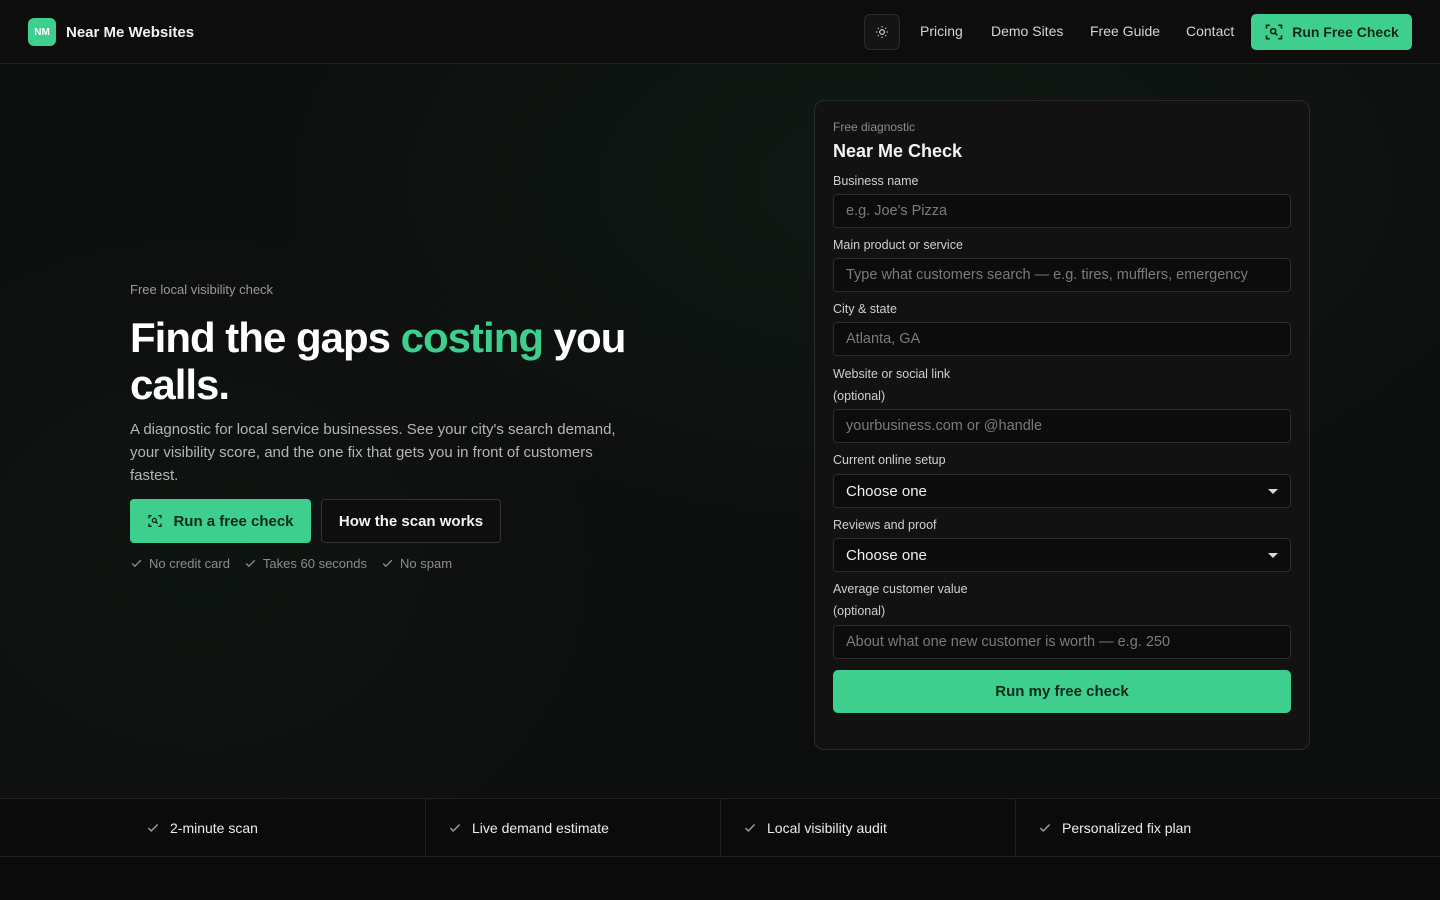 The image size is (1440, 900). Describe the element at coordinates (827, 828) in the screenshot. I see `feature-label: Local visibility audit` at that location.